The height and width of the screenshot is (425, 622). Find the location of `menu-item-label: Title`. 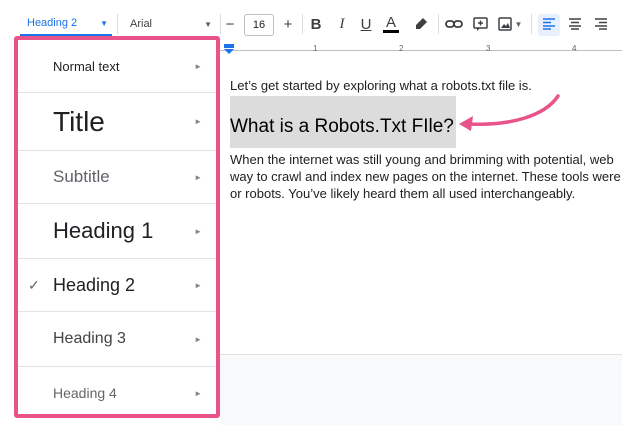

menu-item-label: Title is located at coordinates (79, 121).